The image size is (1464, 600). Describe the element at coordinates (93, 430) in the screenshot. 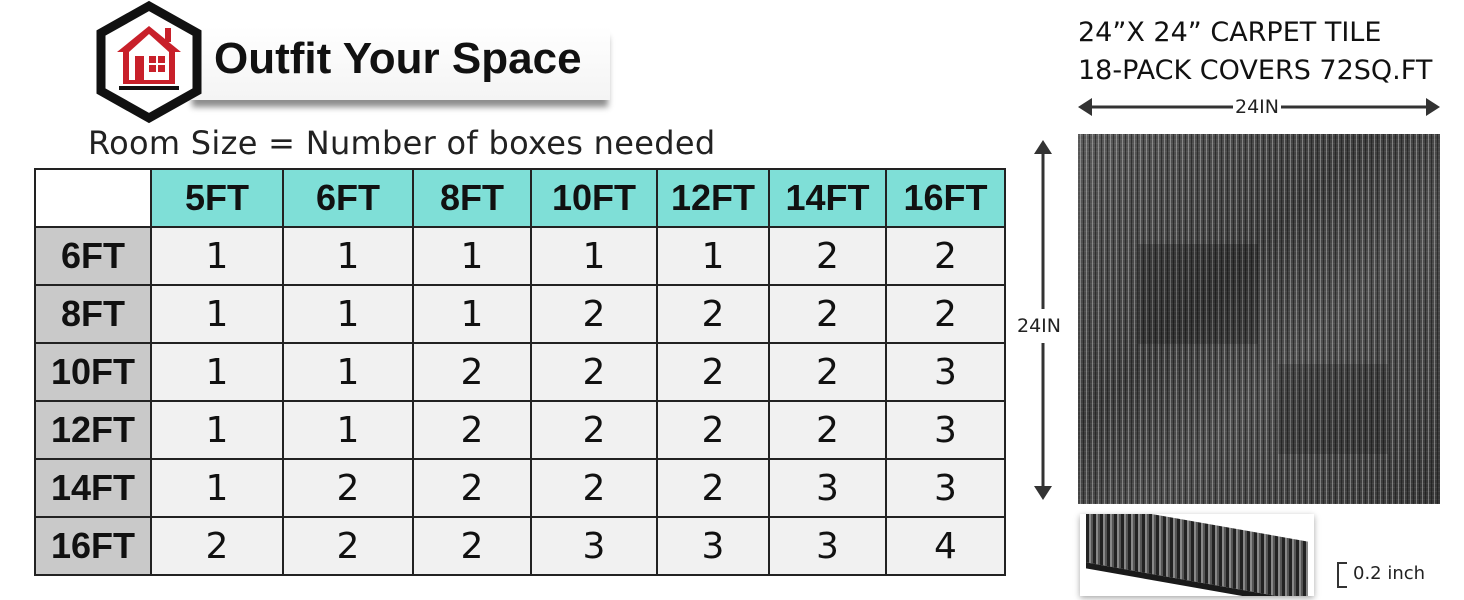

I see `row-header: 12FT` at that location.